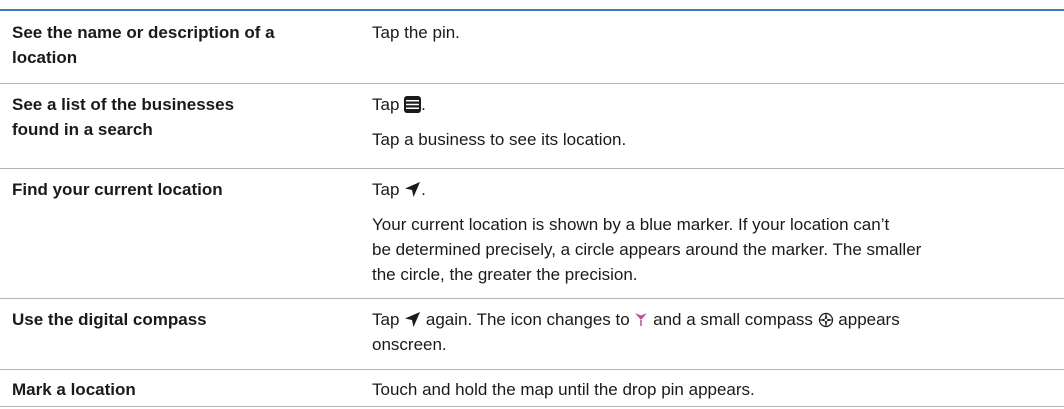  I want to click on row-title-line: See the name or description of a, so click(143, 32).